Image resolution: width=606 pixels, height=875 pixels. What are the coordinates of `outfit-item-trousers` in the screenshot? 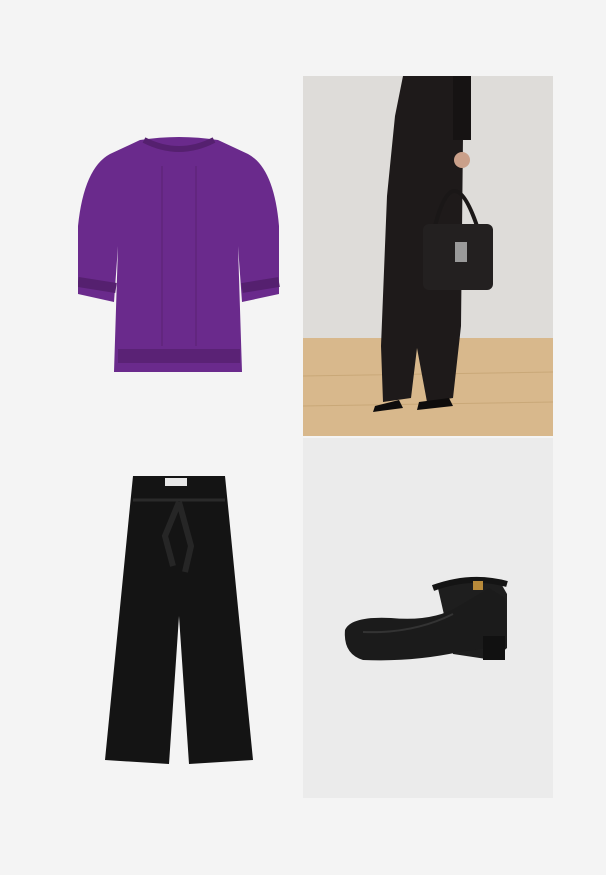 It's located at (179, 621).